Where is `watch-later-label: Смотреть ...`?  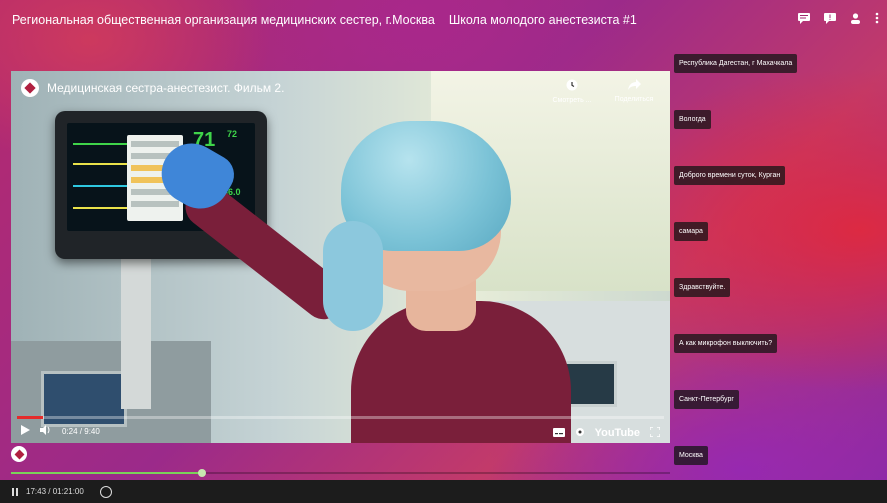
watch-later-label: Смотреть ... is located at coordinates (572, 100).